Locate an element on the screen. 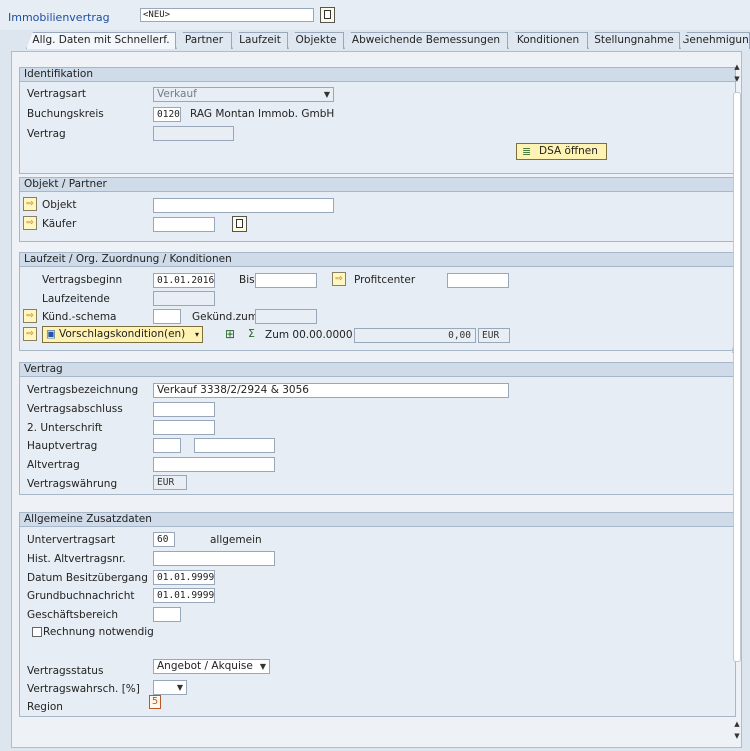  hist-altvertragsnr-field is located at coordinates (214, 558).